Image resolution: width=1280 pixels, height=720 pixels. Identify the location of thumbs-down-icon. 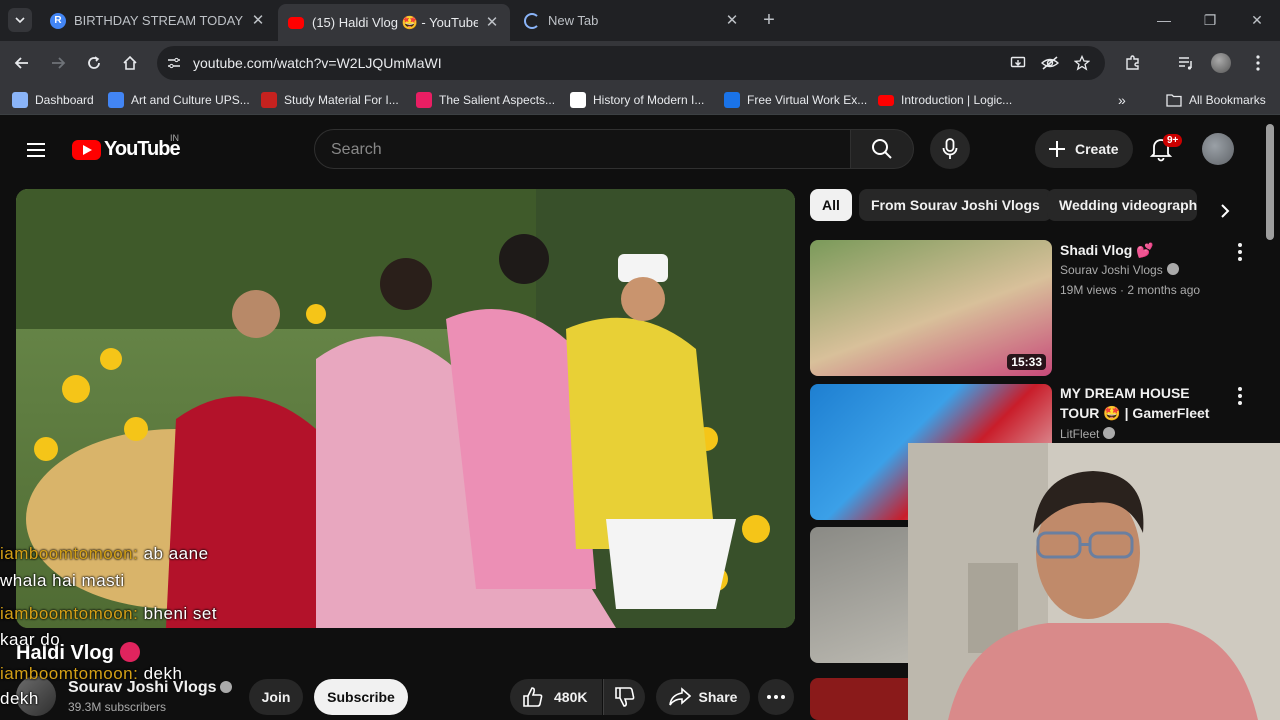
(624, 697).